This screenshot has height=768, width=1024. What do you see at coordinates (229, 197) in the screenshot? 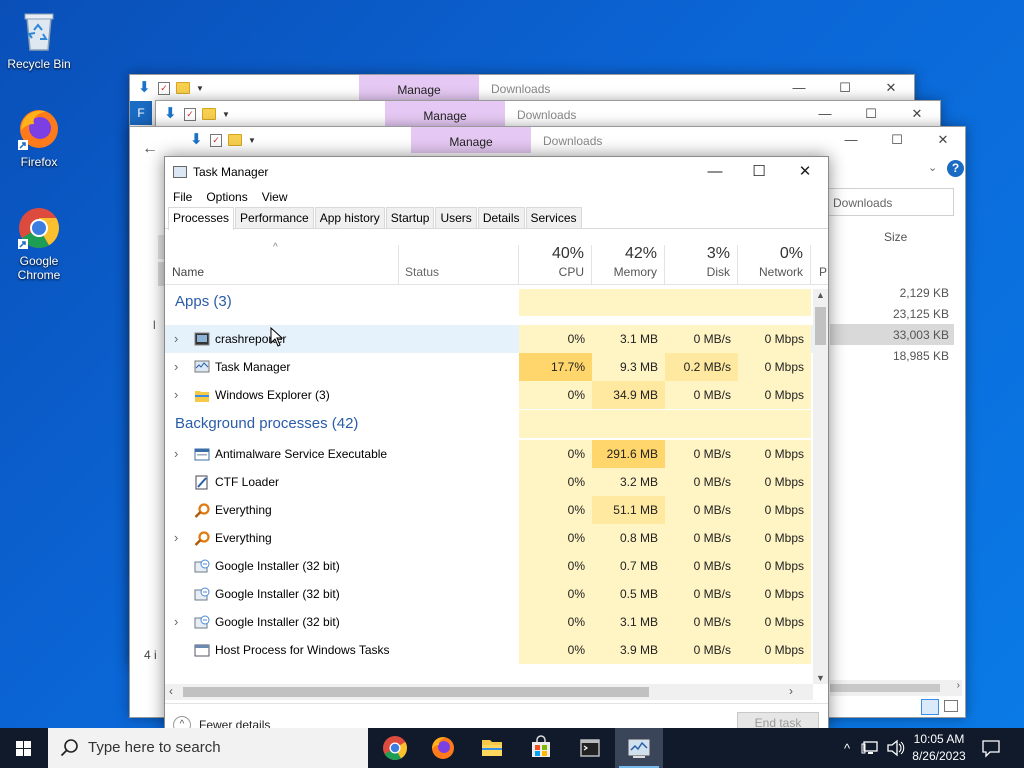
I see `menu-options: Options` at bounding box center [229, 197].